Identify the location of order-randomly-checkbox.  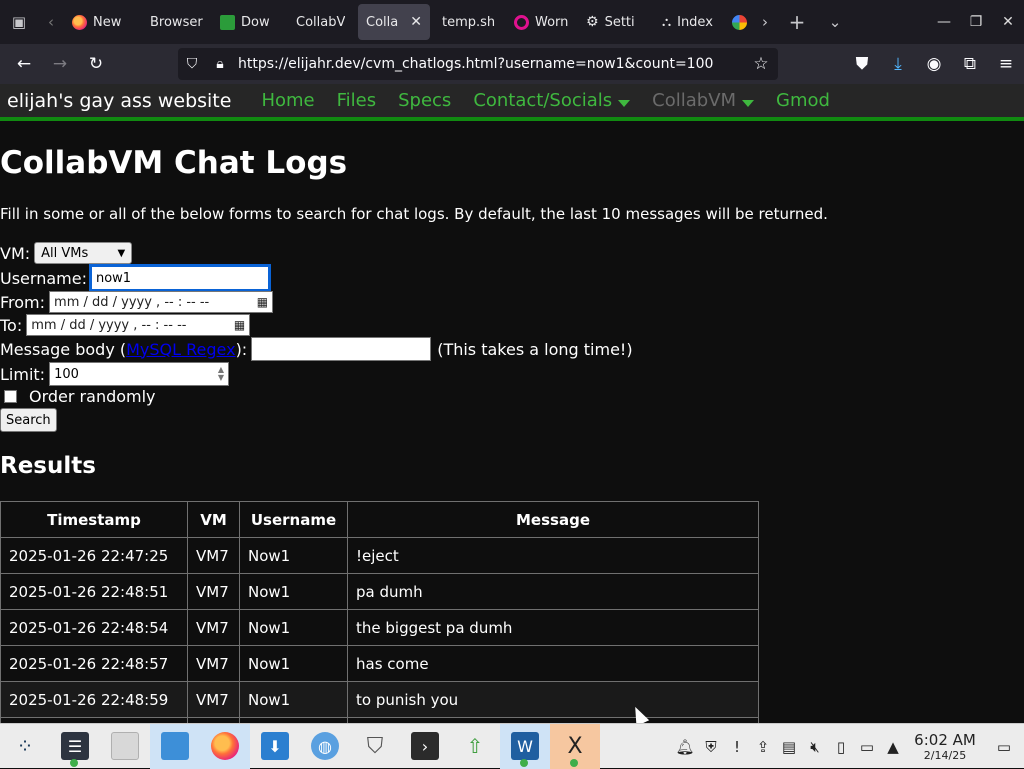
(10, 396).